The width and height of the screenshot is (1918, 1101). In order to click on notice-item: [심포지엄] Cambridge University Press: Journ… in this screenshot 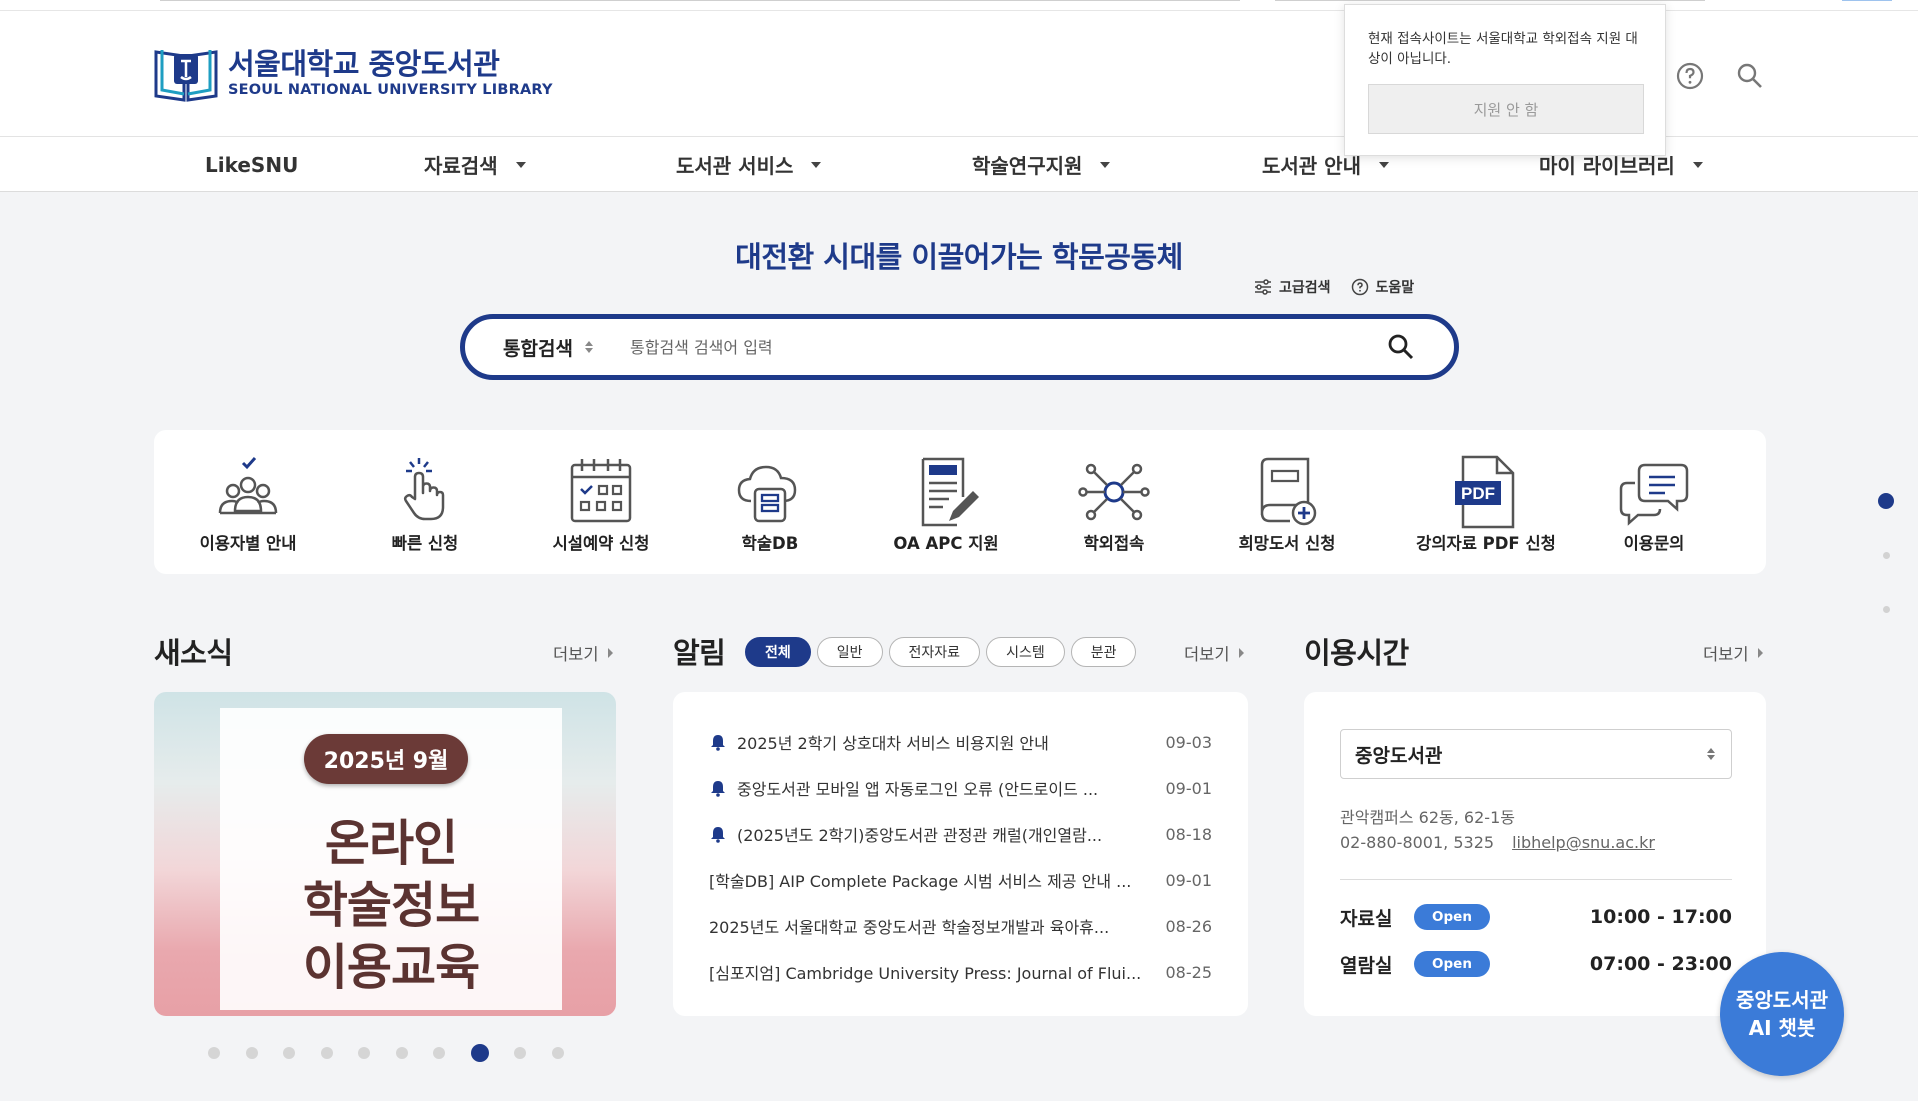, I will do `click(960, 972)`.